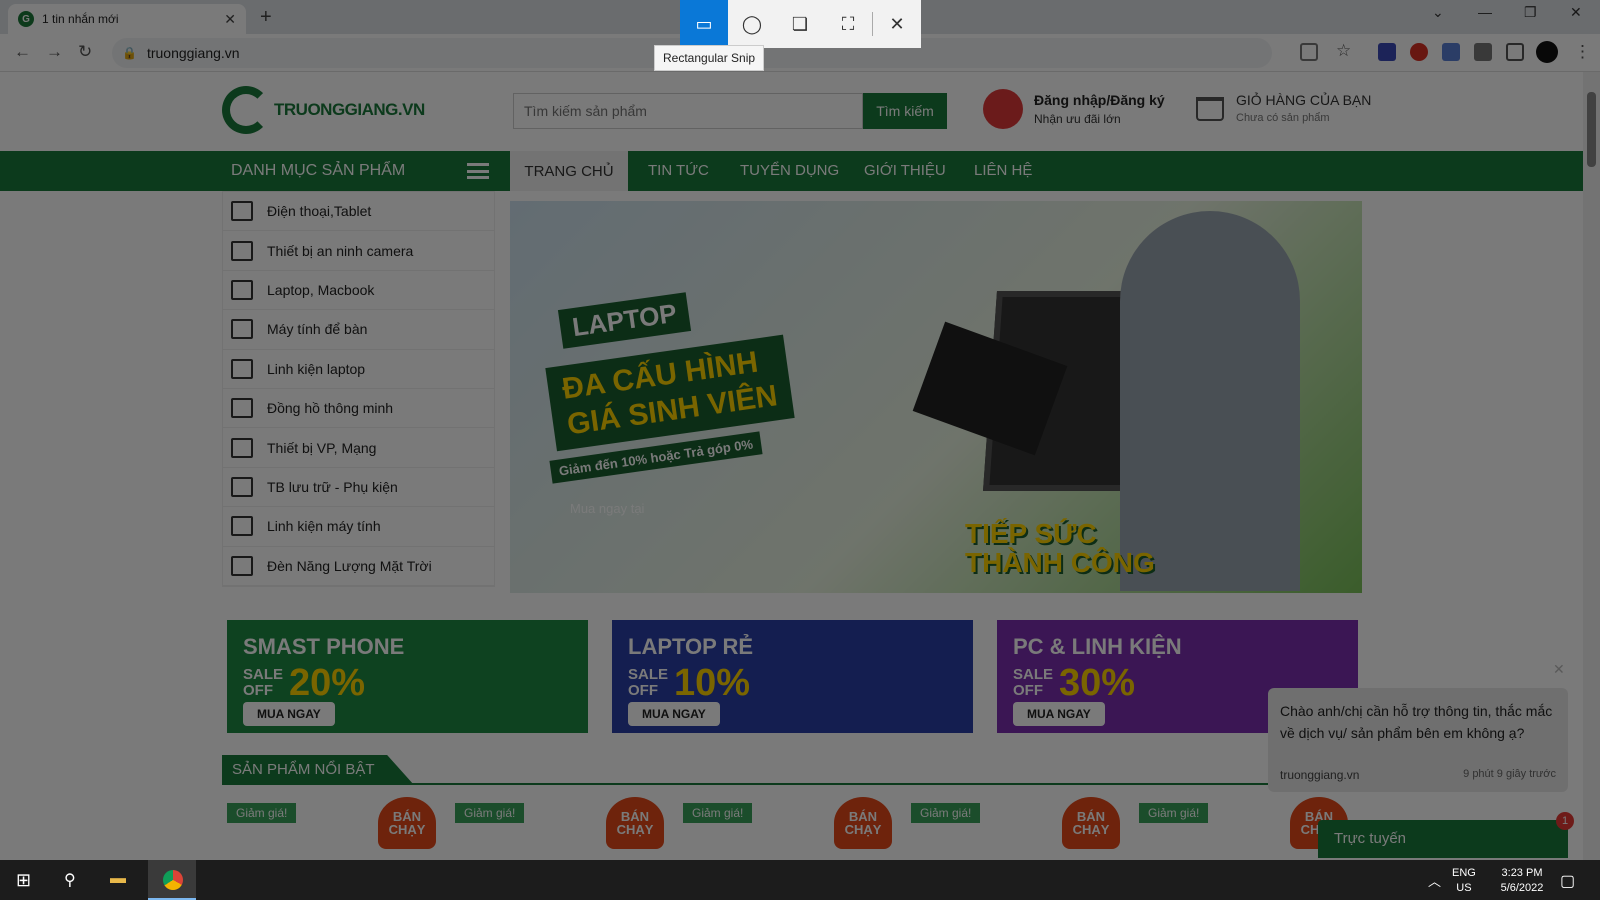  What do you see at coordinates (242, 486) in the screenshot?
I see `storage-icon` at bounding box center [242, 486].